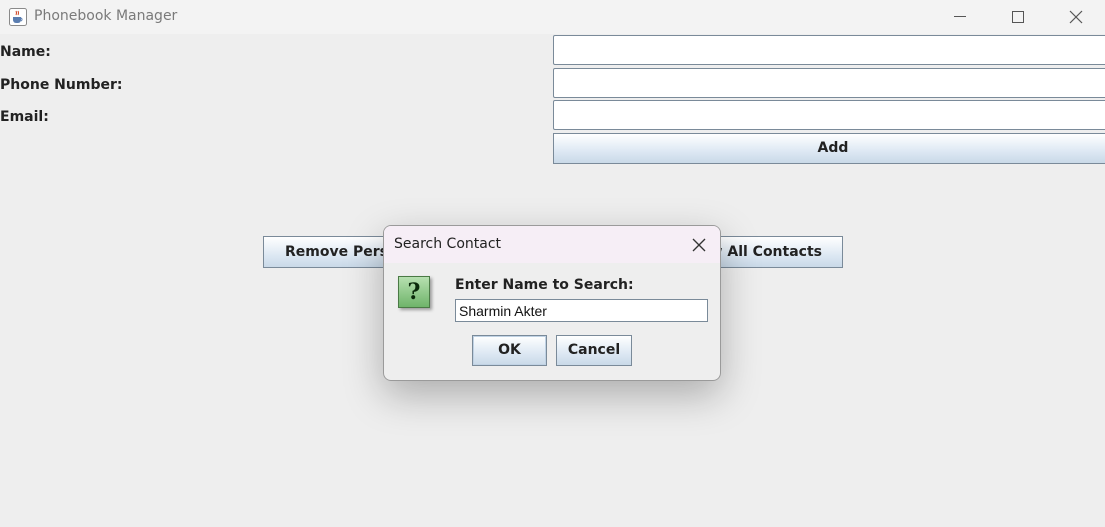  I want to click on minimize-button, so click(960, 17).